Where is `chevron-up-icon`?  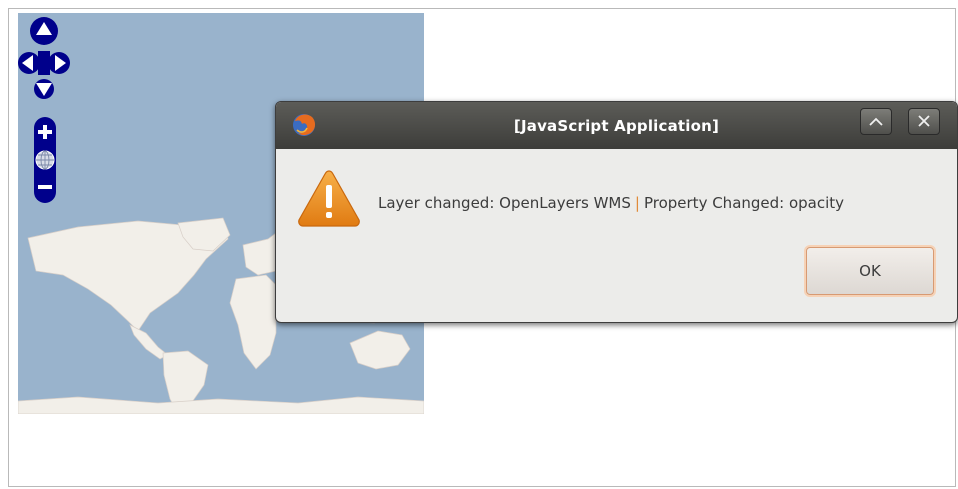
chevron-up-icon is located at coordinates (876, 121).